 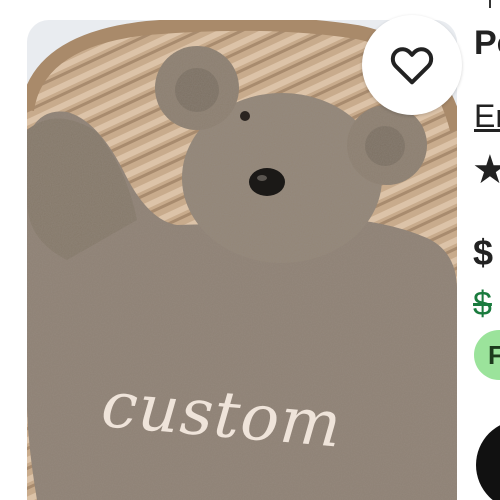 I want to click on add-to-cart-button, so click(x=488, y=460).